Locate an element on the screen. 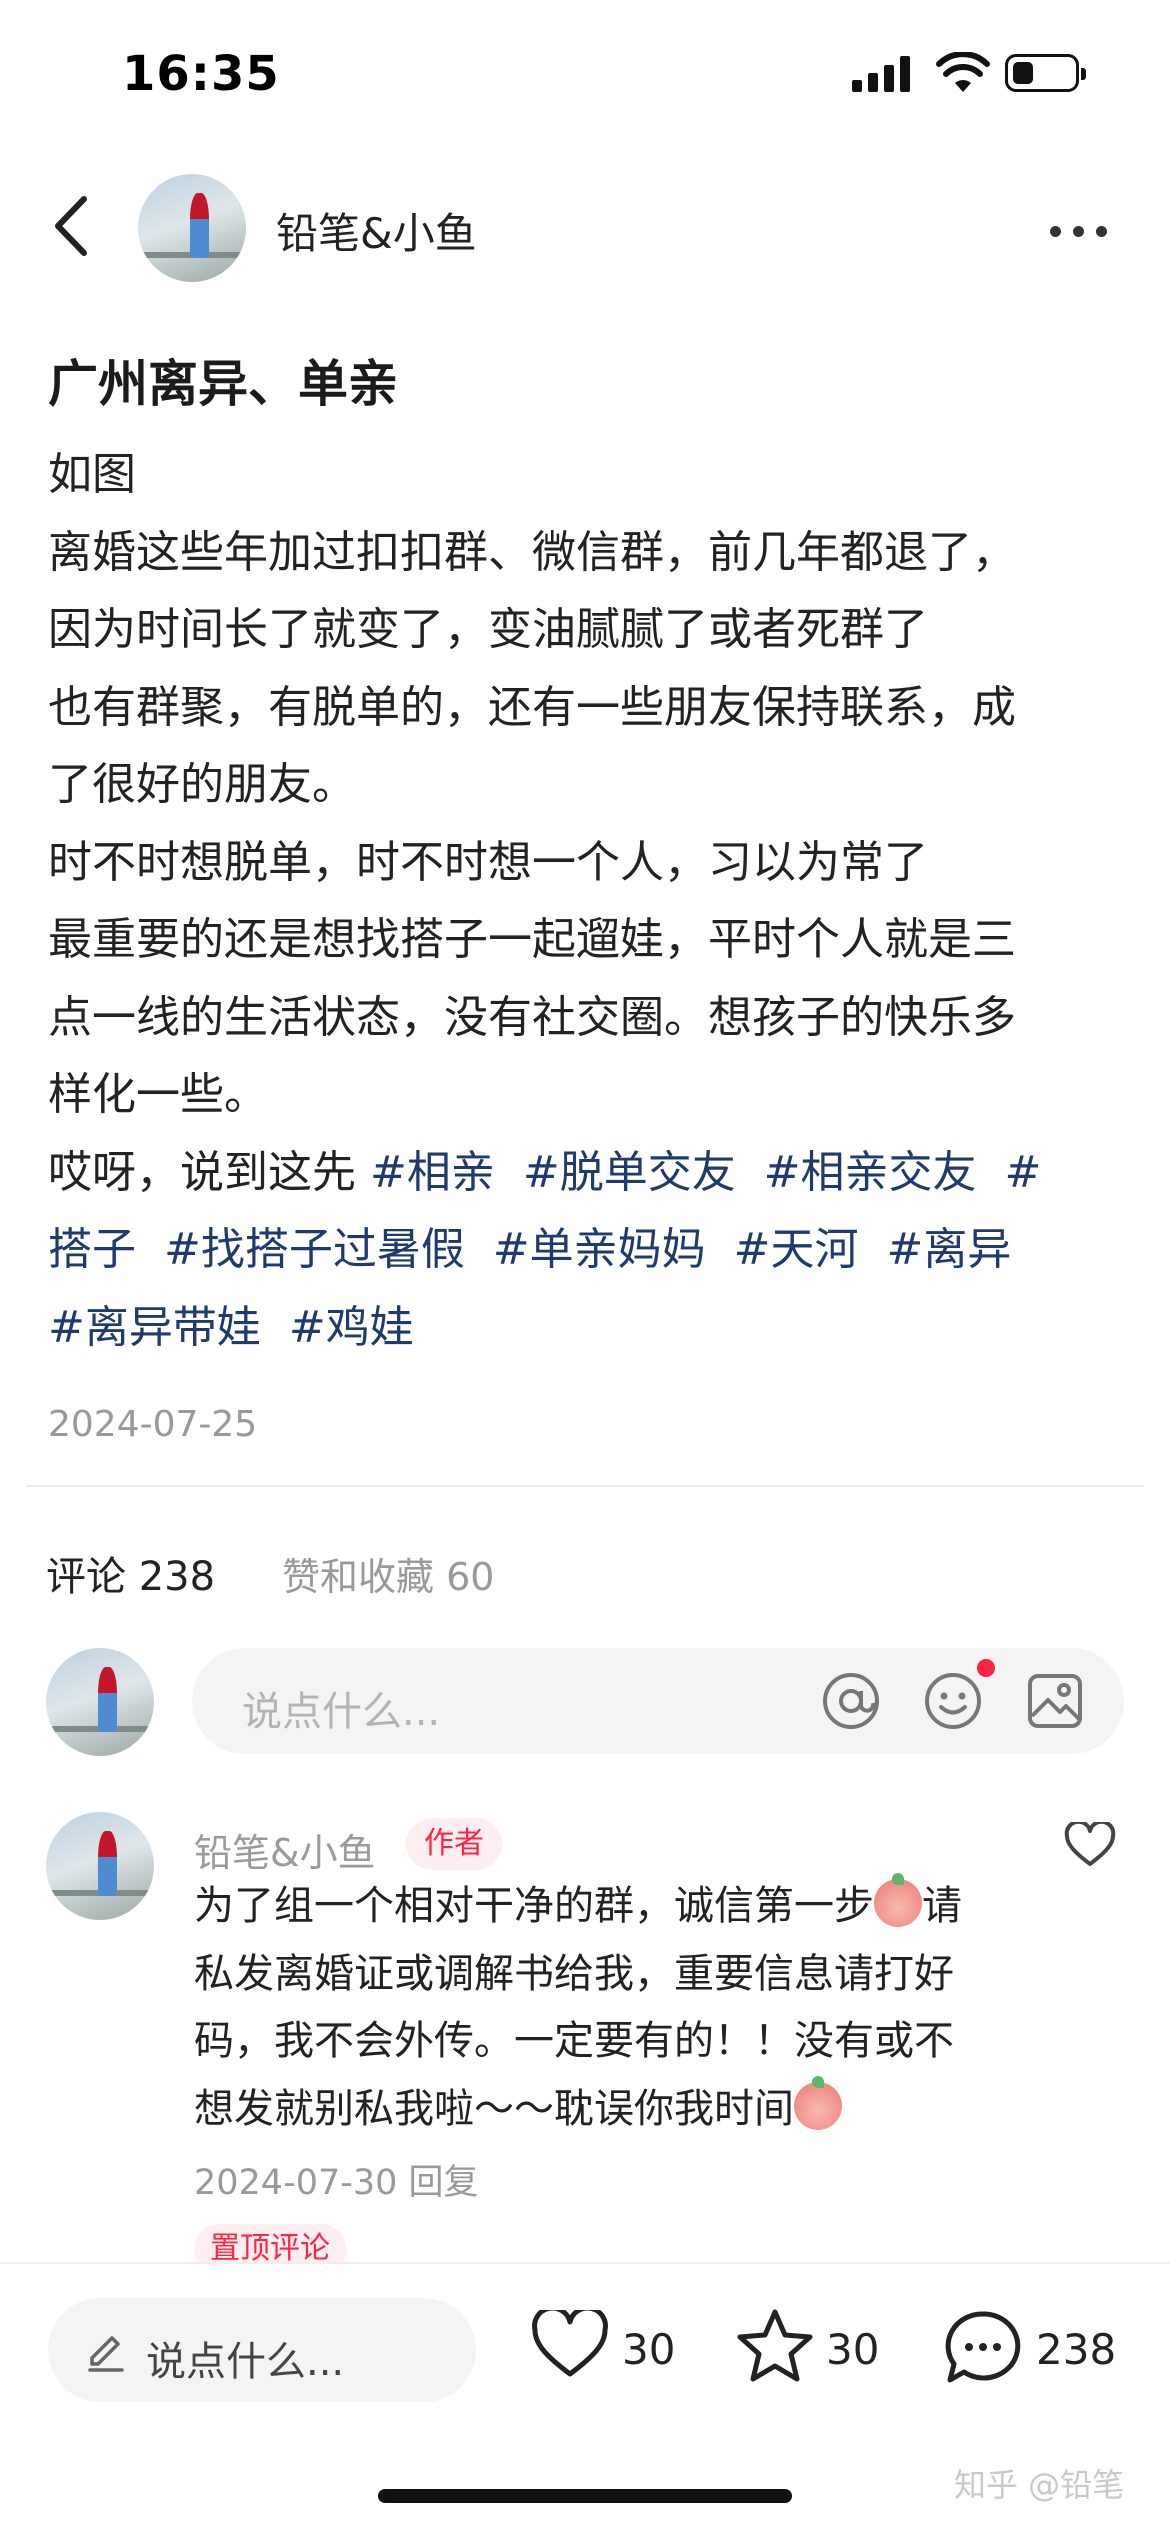  likes-favorites-tab: 赞和收藏 60 is located at coordinates (388, 1573).